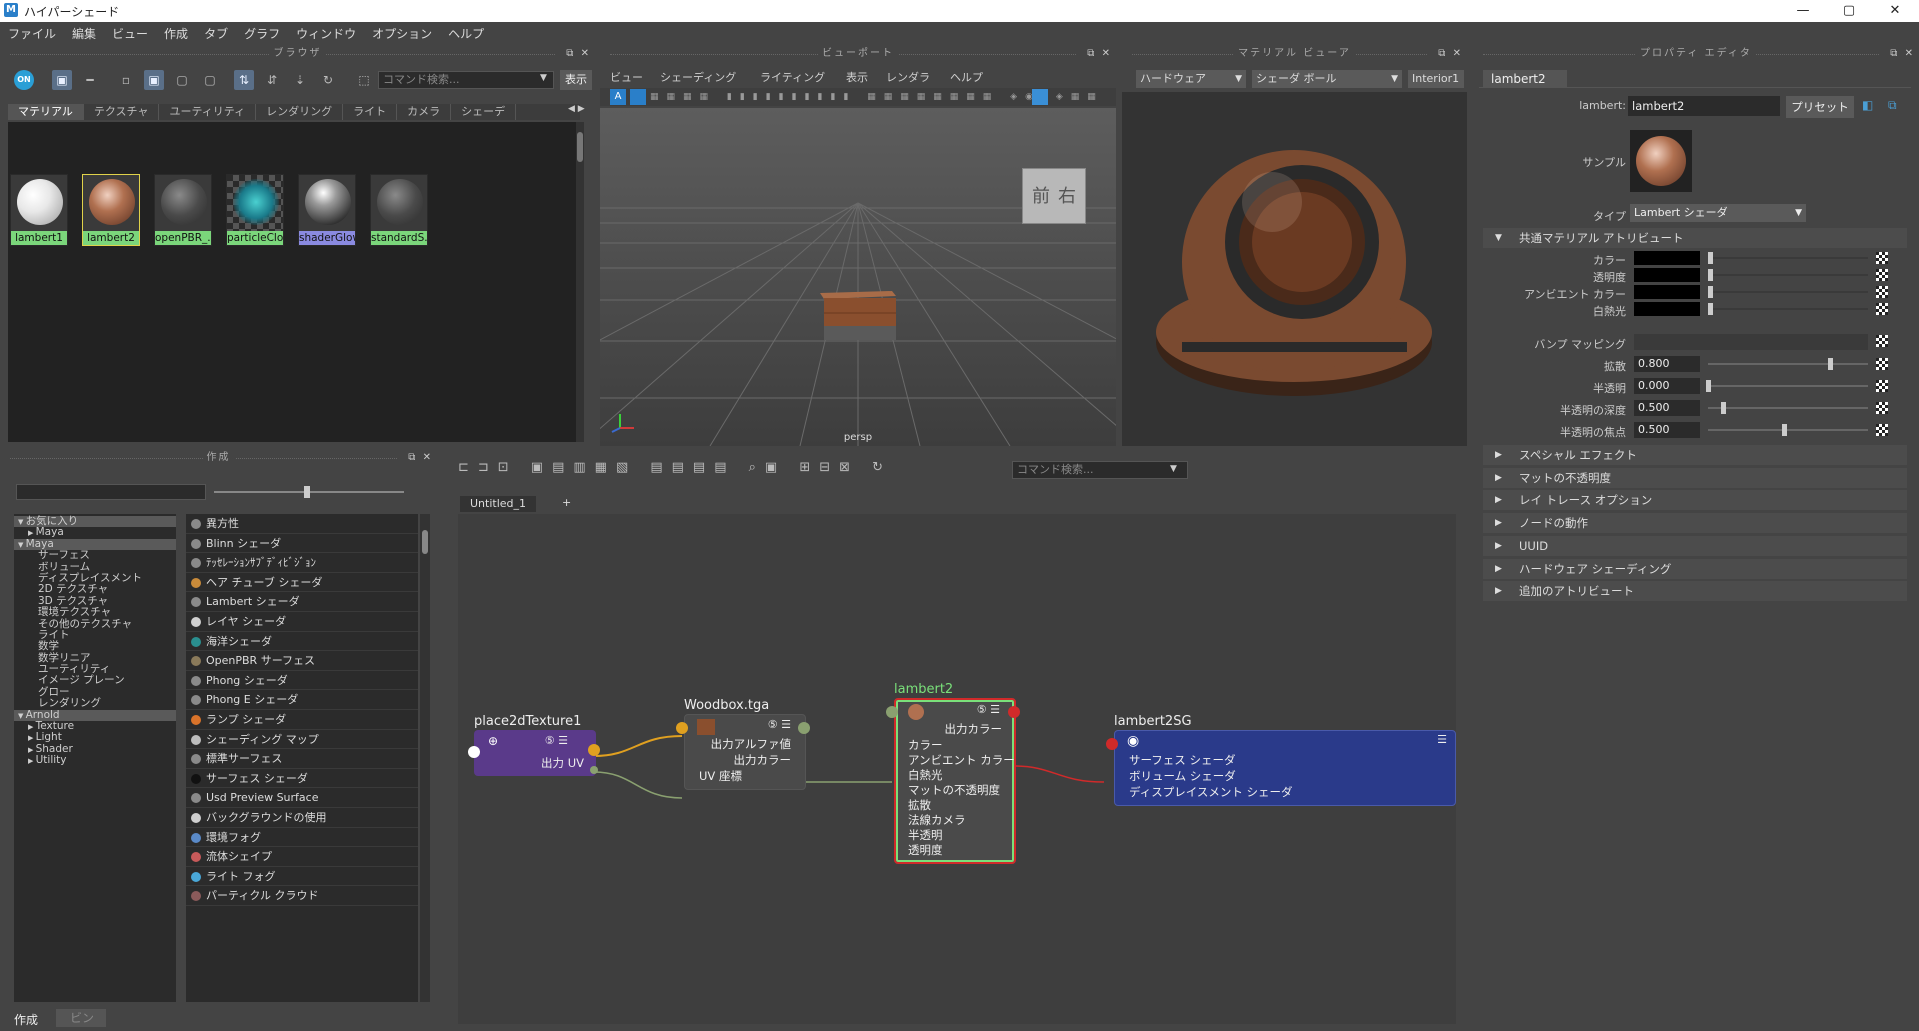  Describe the element at coordinates (1695, 500) in the screenshot. I see `attribute-section: ▶ レイ トレース オプション` at that location.